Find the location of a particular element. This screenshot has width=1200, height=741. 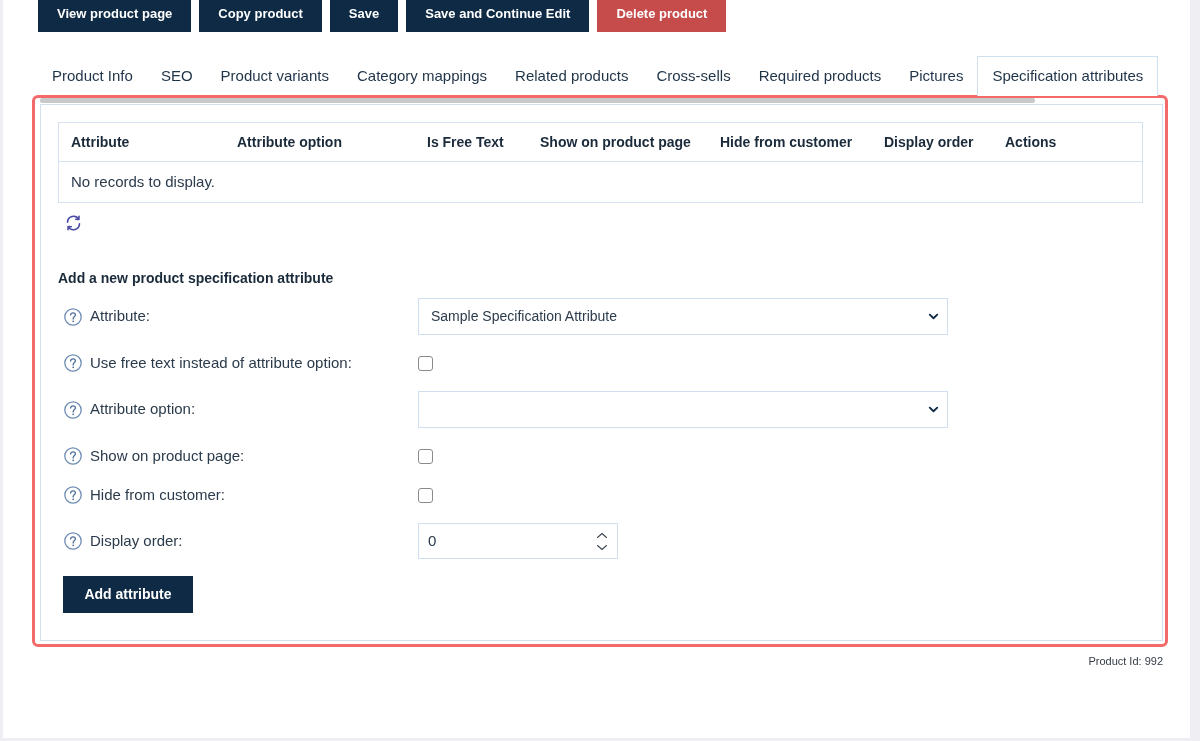

field-label: Show on product page: is located at coordinates (167, 455).